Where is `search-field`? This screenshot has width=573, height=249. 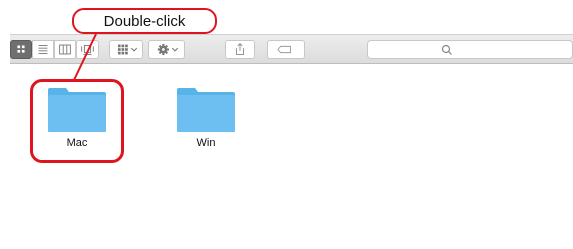 search-field is located at coordinates (470, 49).